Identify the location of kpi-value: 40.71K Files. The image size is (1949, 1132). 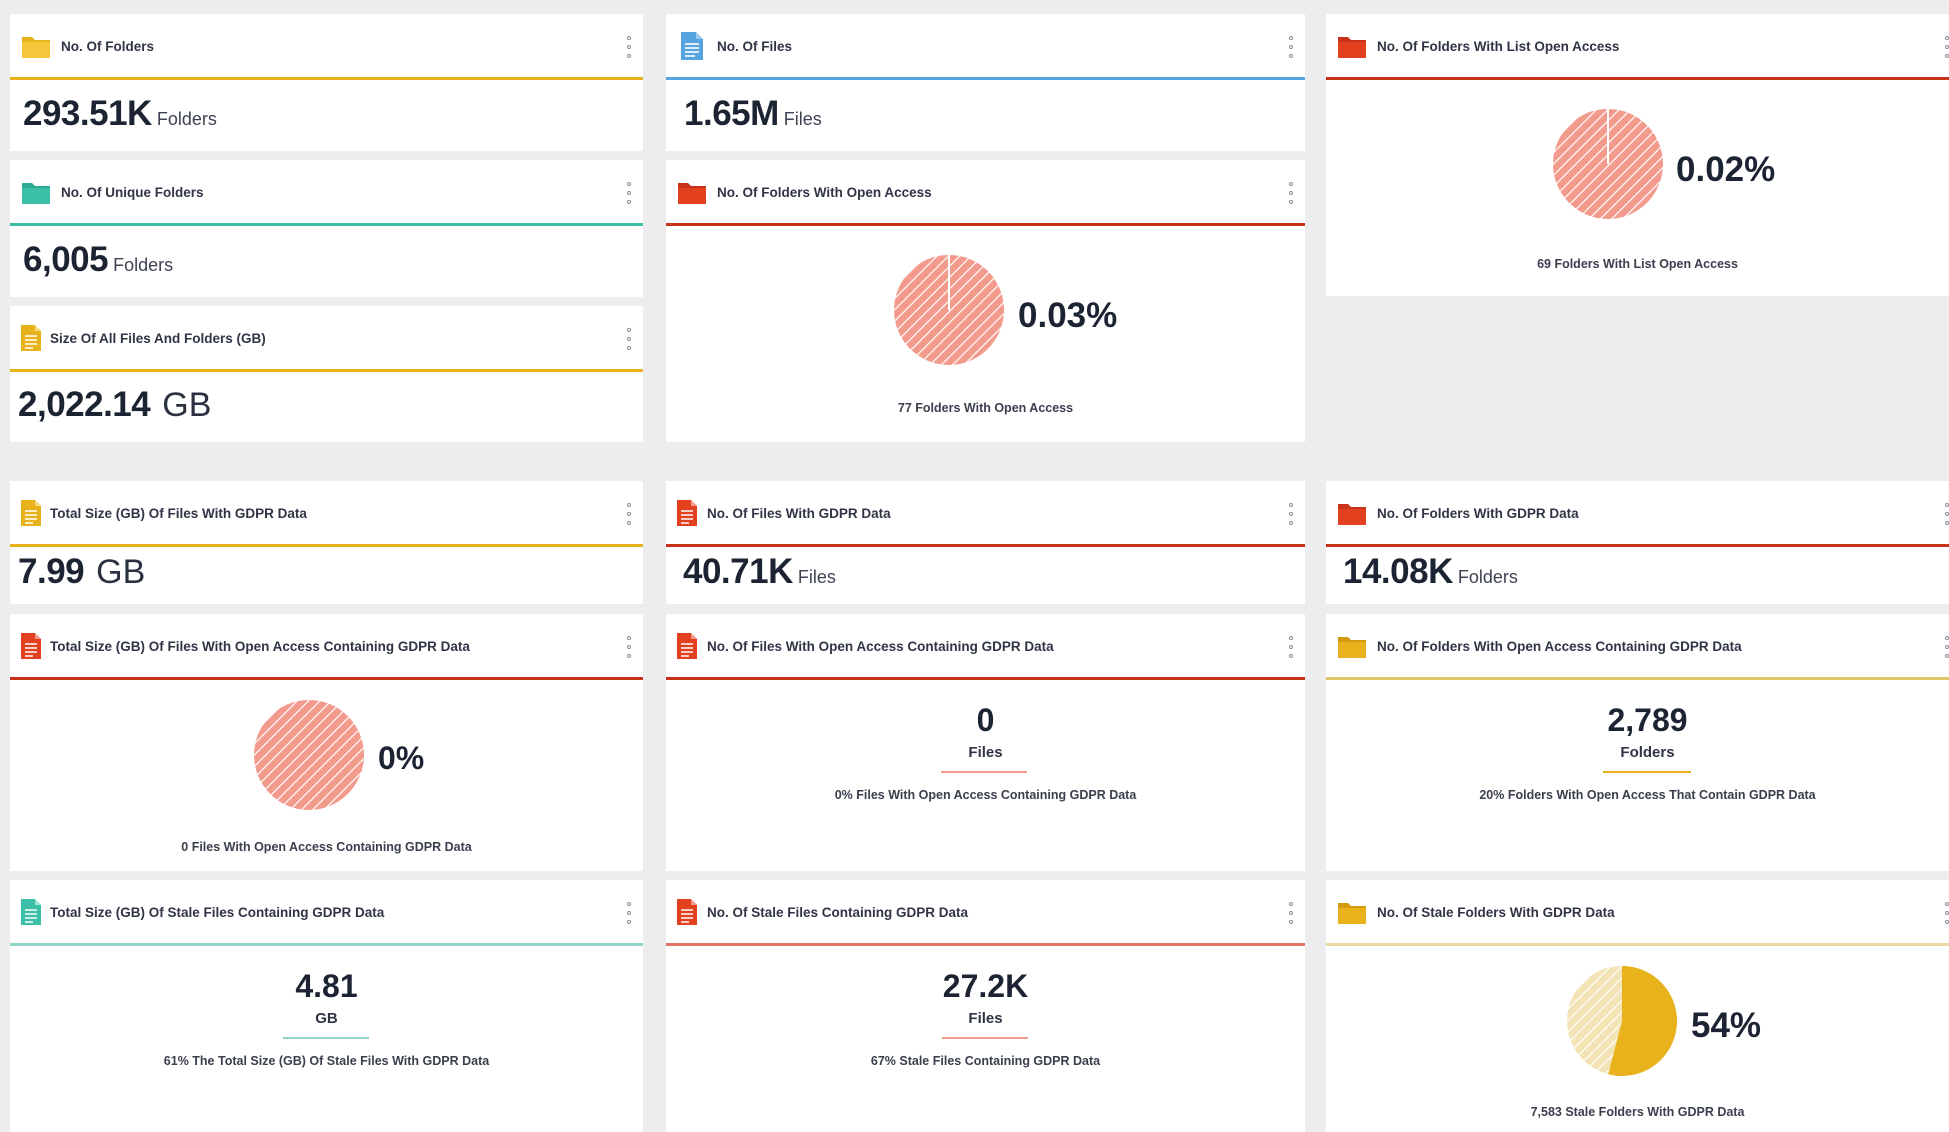
(759, 572).